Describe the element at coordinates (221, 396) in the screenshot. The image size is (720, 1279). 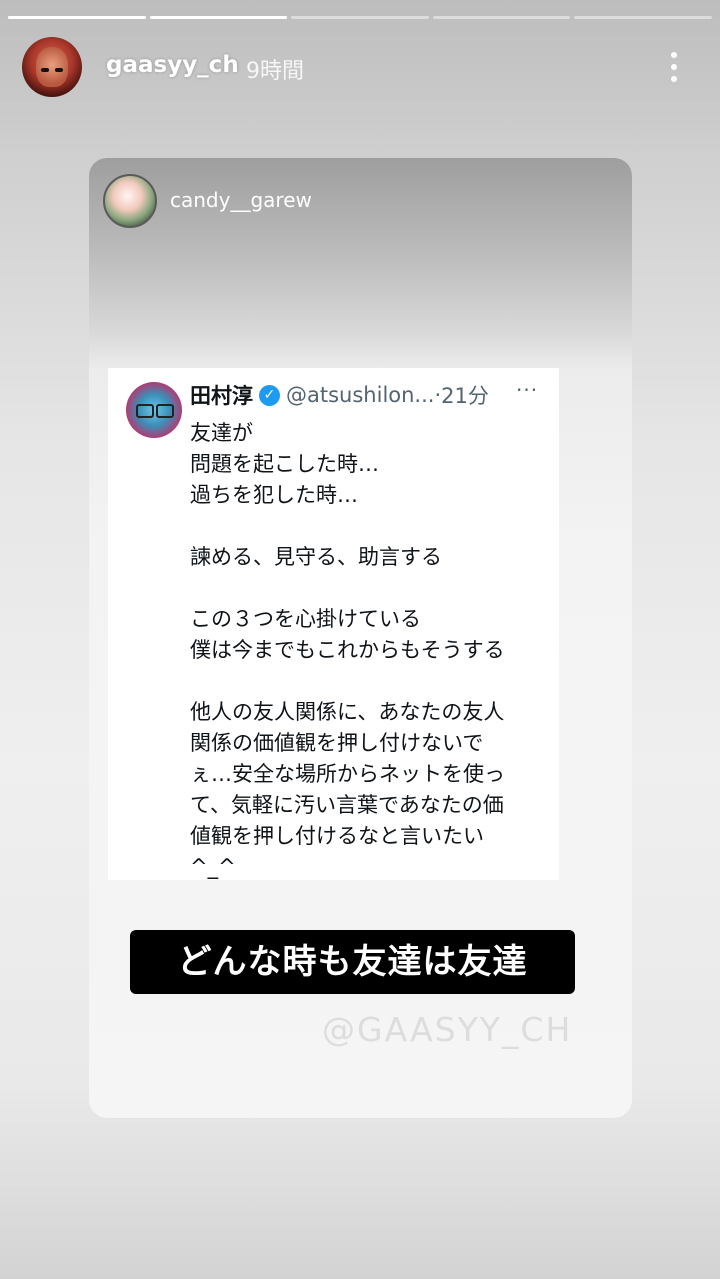
I see `tweet-author-name: 田村淳` at that location.